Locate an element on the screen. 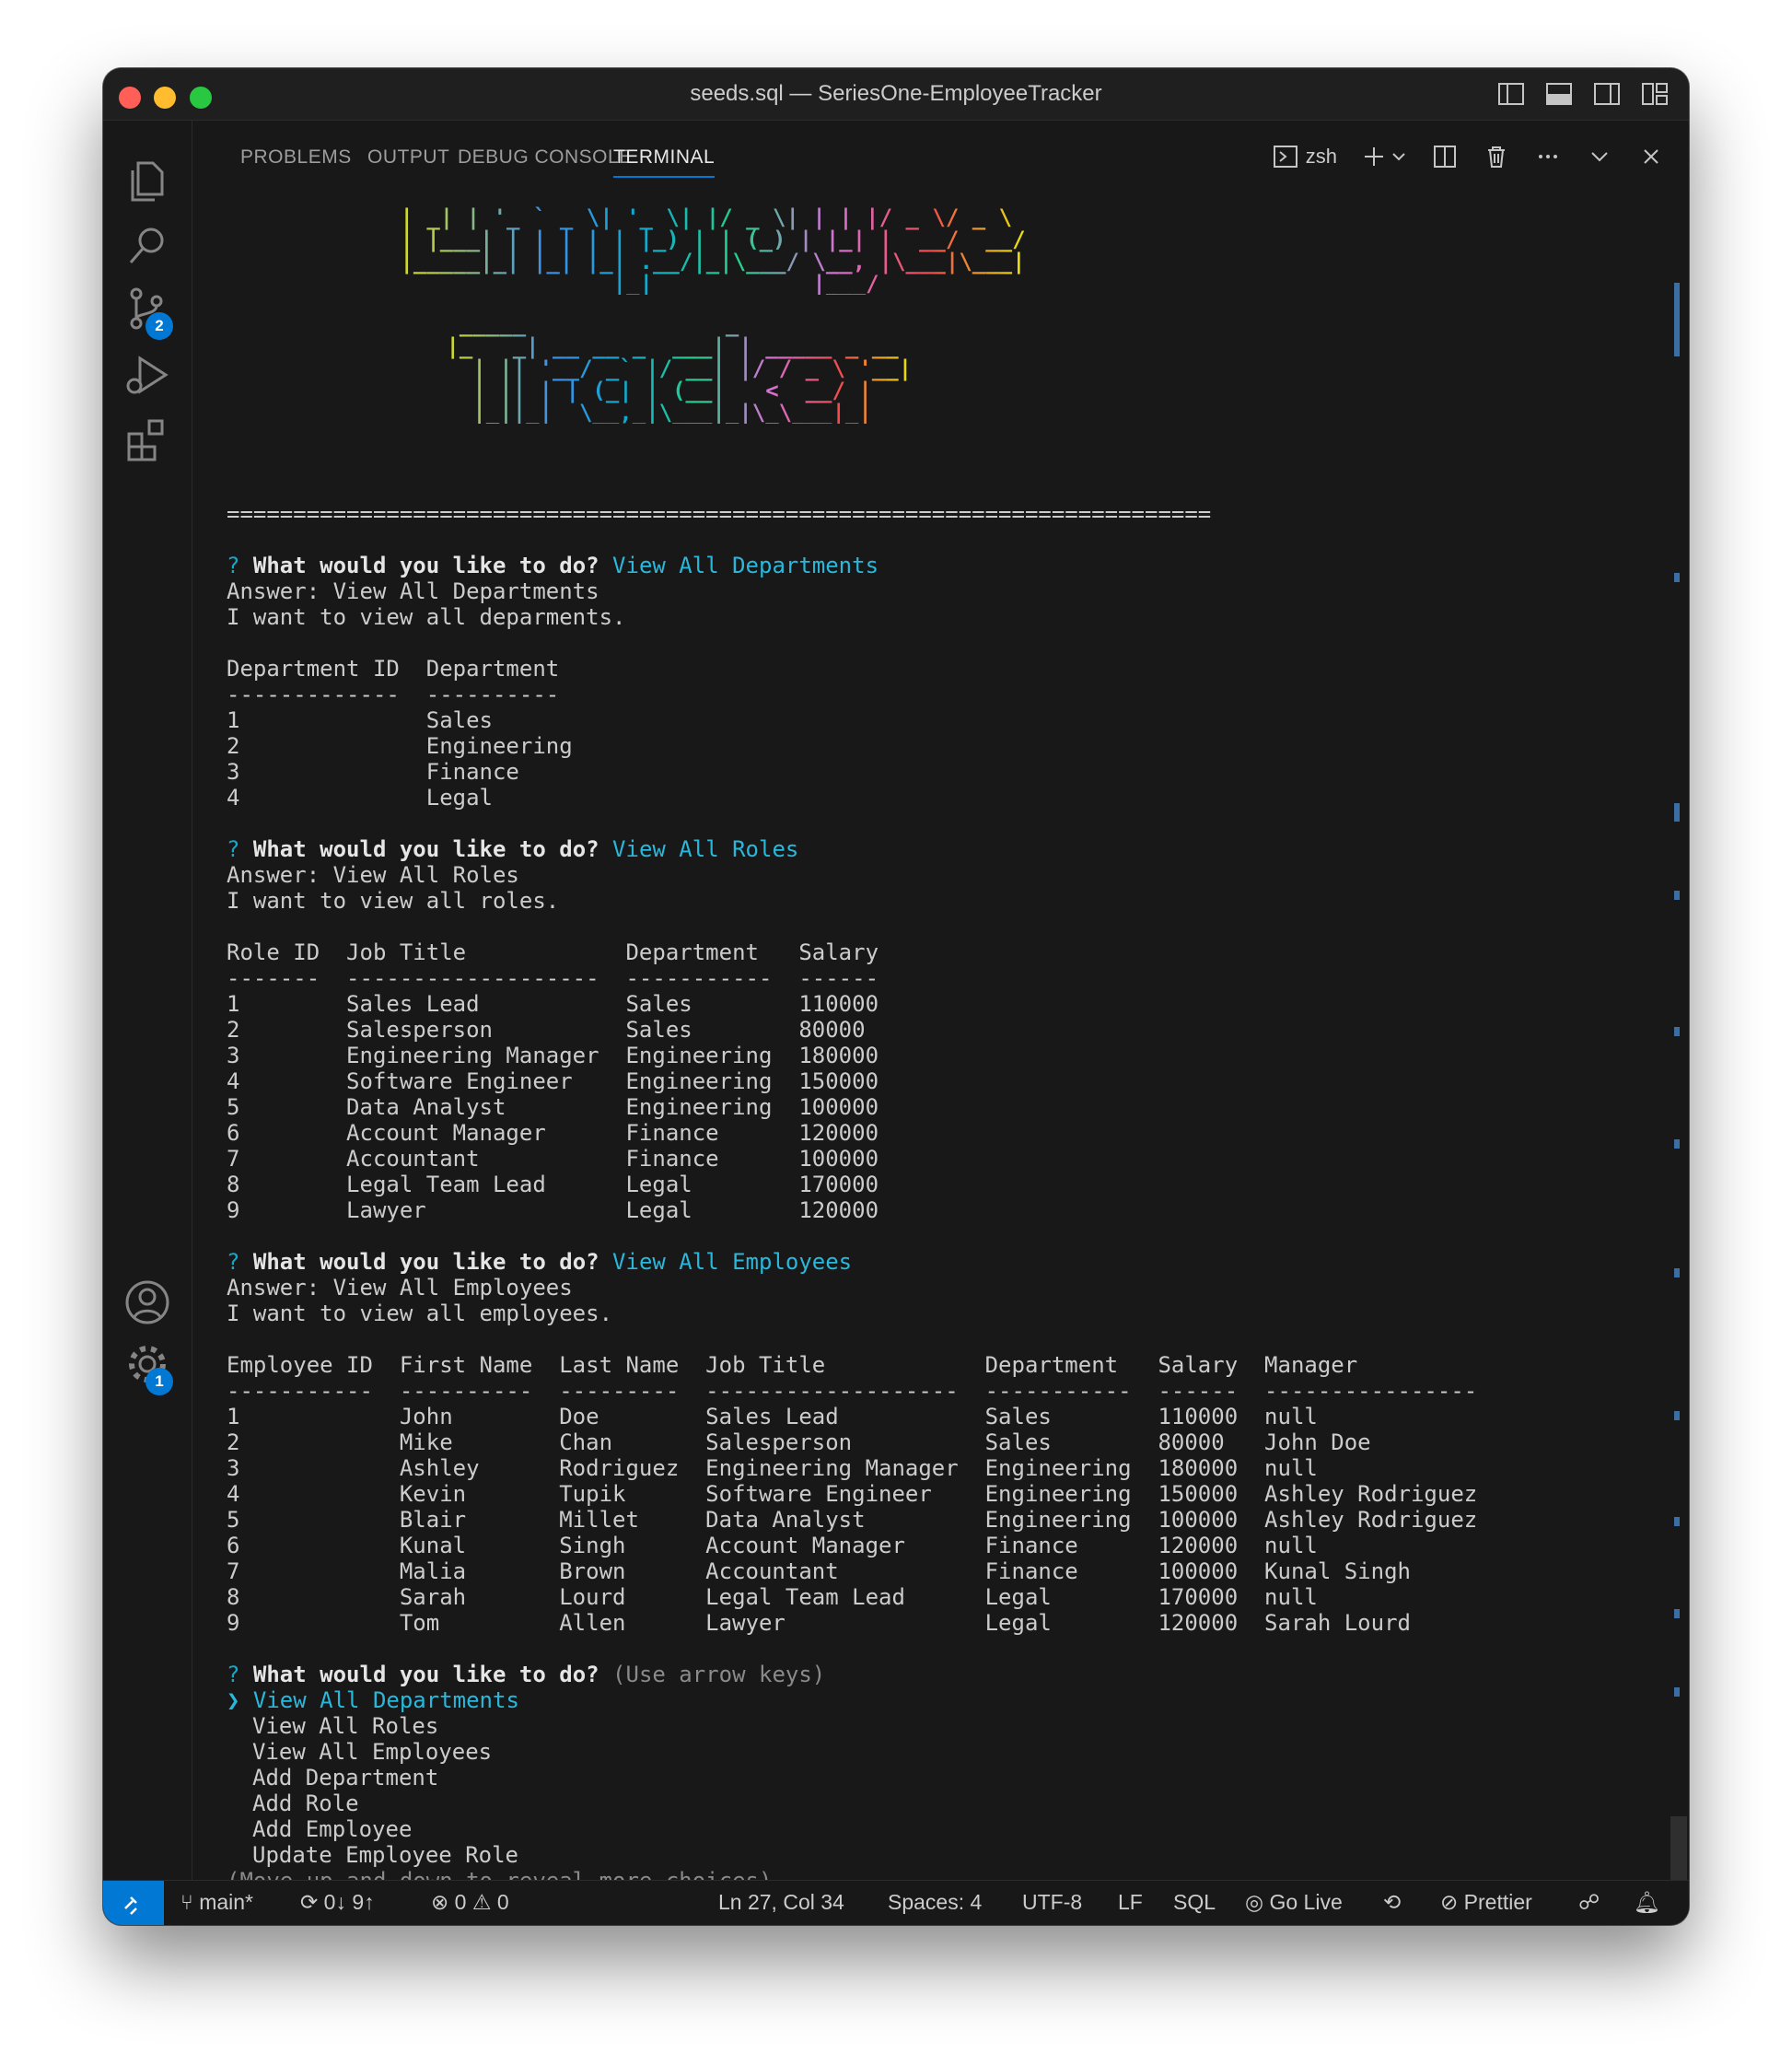 Image resolution: width=1792 pixels, height=2065 pixels. answer-line: Answer: View All Roles is located at coordinates (373, 875).